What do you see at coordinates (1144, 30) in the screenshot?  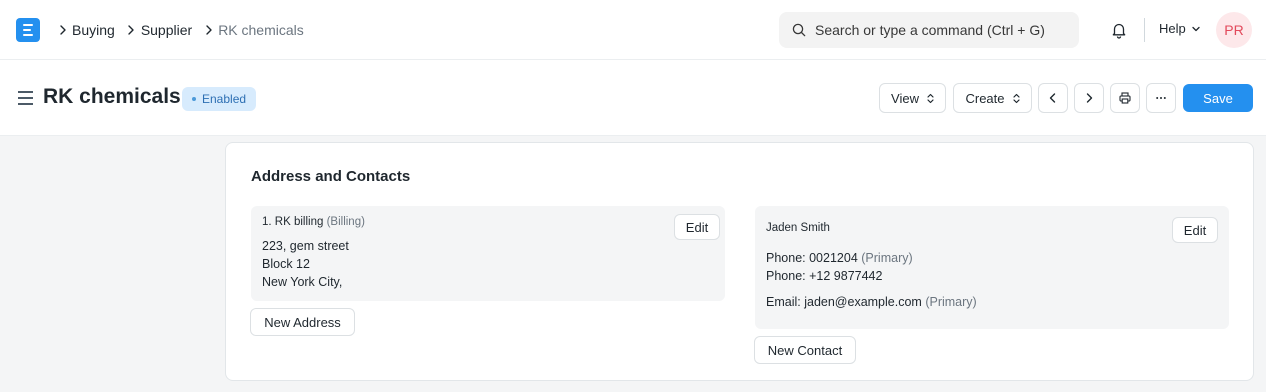 I see `navbar-divider` at bounding box center [1144, 30].